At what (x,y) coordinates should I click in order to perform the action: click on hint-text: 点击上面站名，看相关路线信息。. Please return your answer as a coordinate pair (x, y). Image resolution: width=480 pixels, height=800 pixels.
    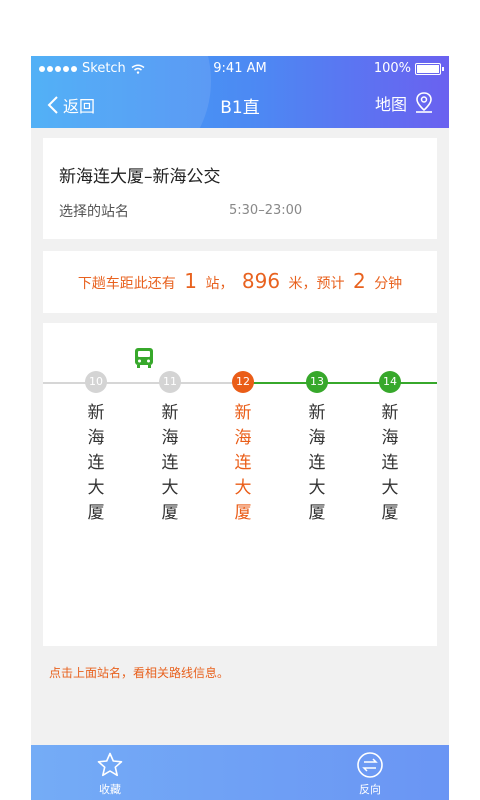
    Looking at the image, I should click on (139, 673).